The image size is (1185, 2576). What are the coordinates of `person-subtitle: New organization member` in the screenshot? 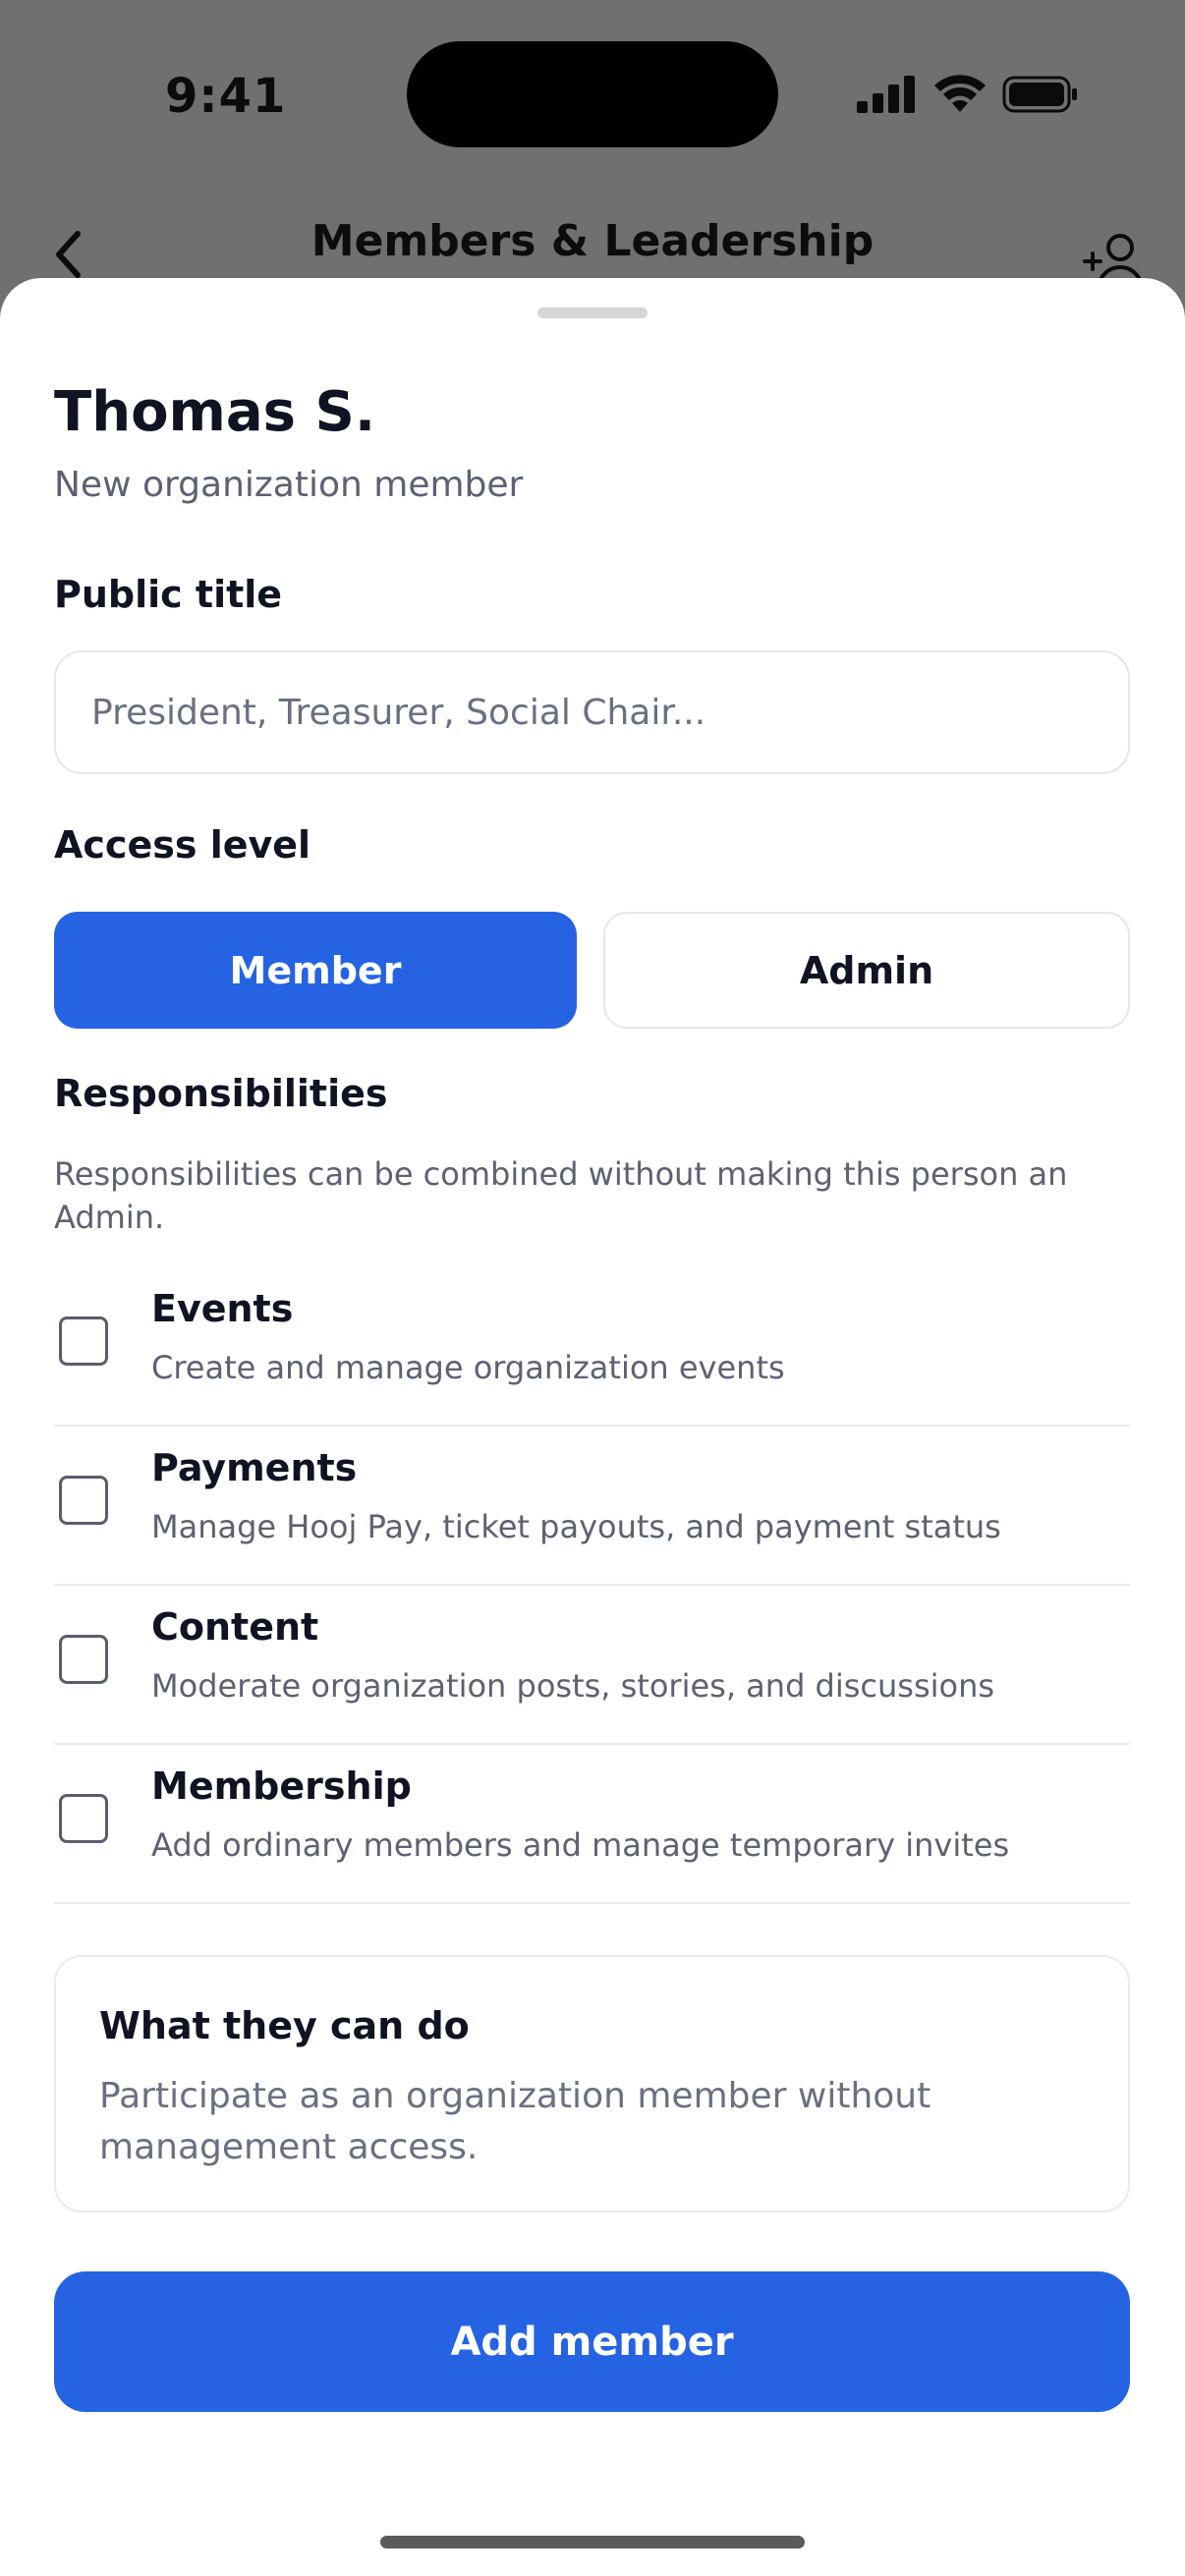 It's located at (289, 485).